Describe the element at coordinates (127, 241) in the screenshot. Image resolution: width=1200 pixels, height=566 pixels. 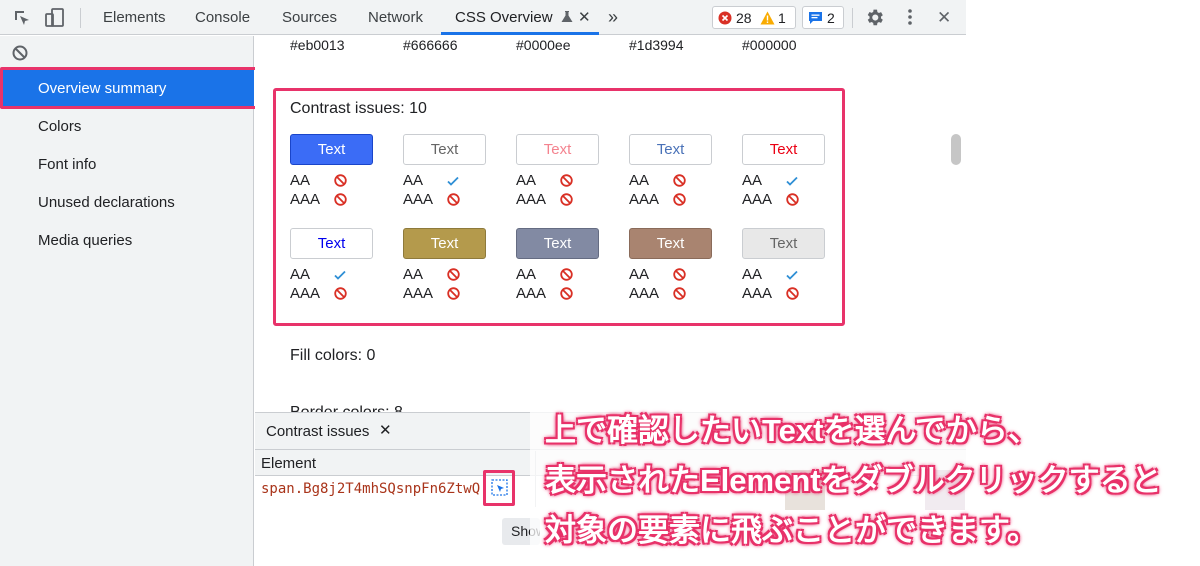
I see `sidebar-item-media-queries: Media queries` at that location.